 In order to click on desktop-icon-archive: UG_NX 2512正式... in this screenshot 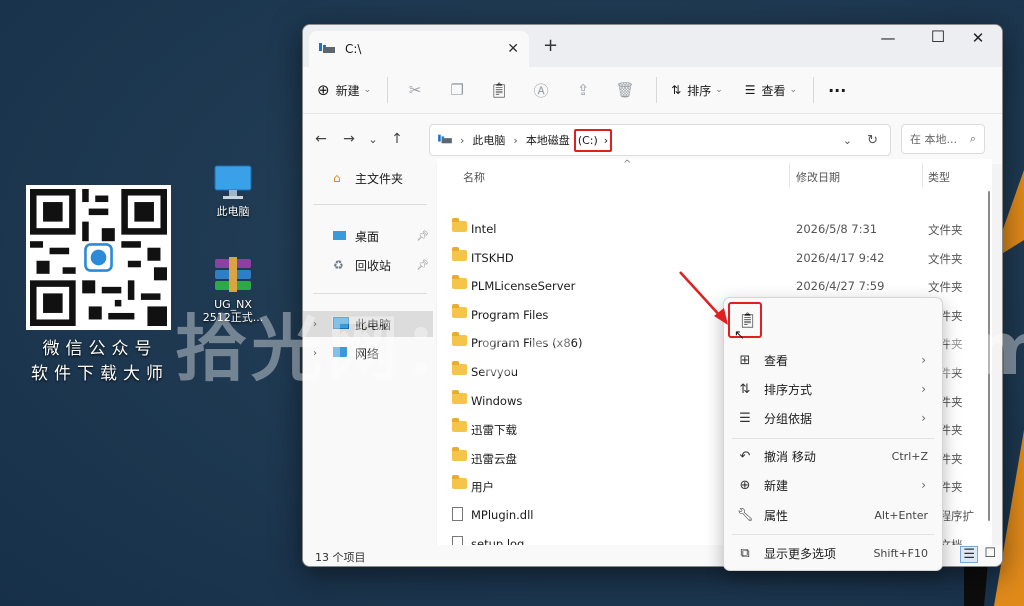, I will do `click(233, 289)`.